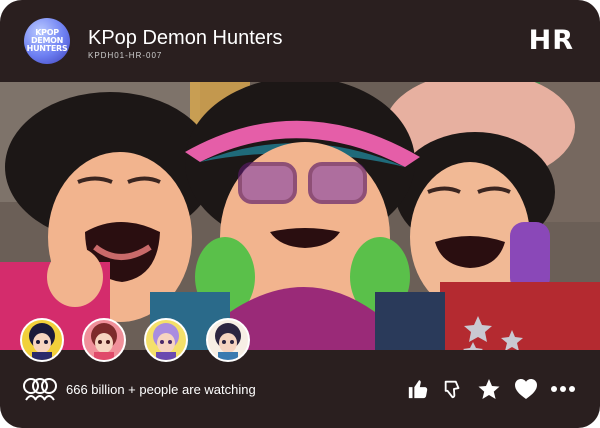 This screenshot has width=600, height=428. I want to click on thumbs-up-button, so click(418, 389).